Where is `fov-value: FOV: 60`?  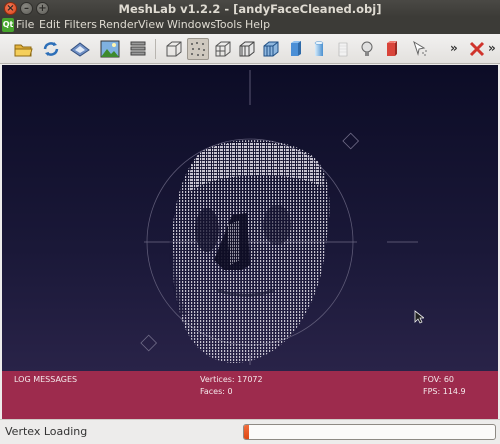 fov-value: FOV: 60 is located at coordinates (438, 379).